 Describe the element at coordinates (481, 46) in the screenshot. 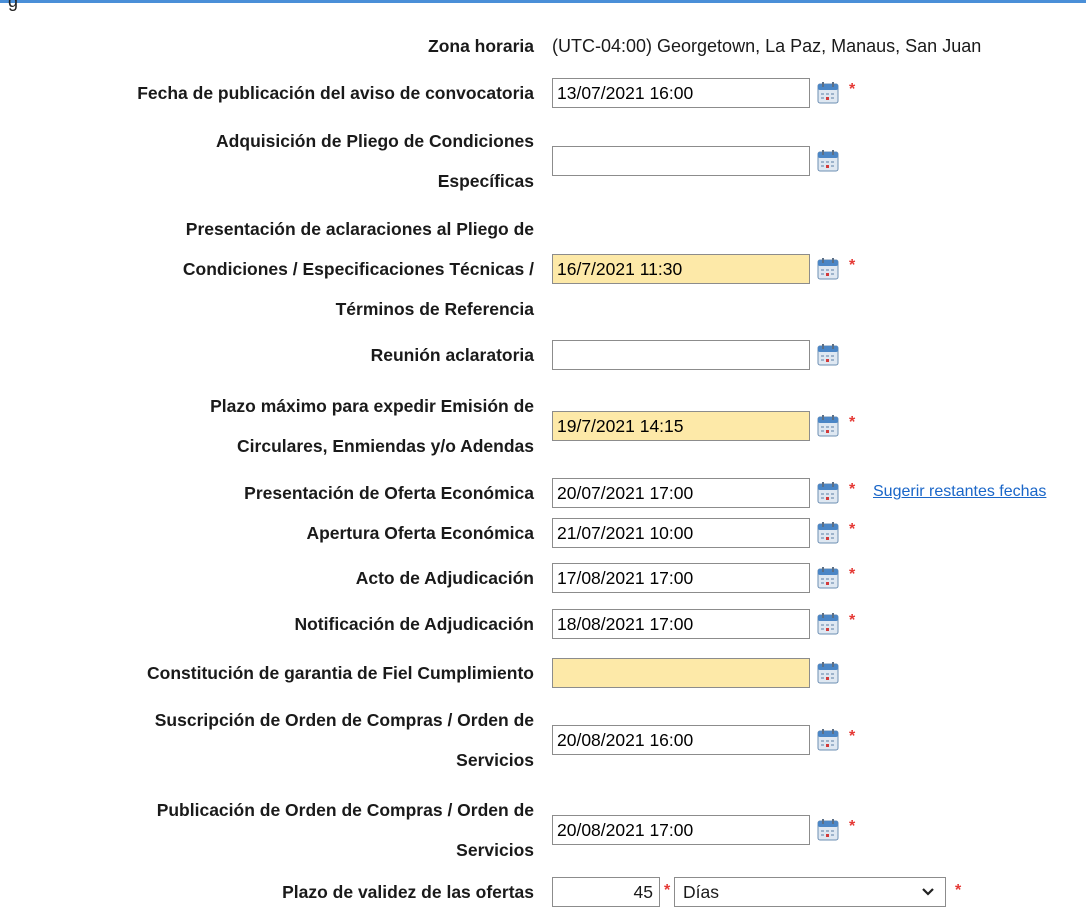

I see `timezone-label: Zona horaria` at that location.